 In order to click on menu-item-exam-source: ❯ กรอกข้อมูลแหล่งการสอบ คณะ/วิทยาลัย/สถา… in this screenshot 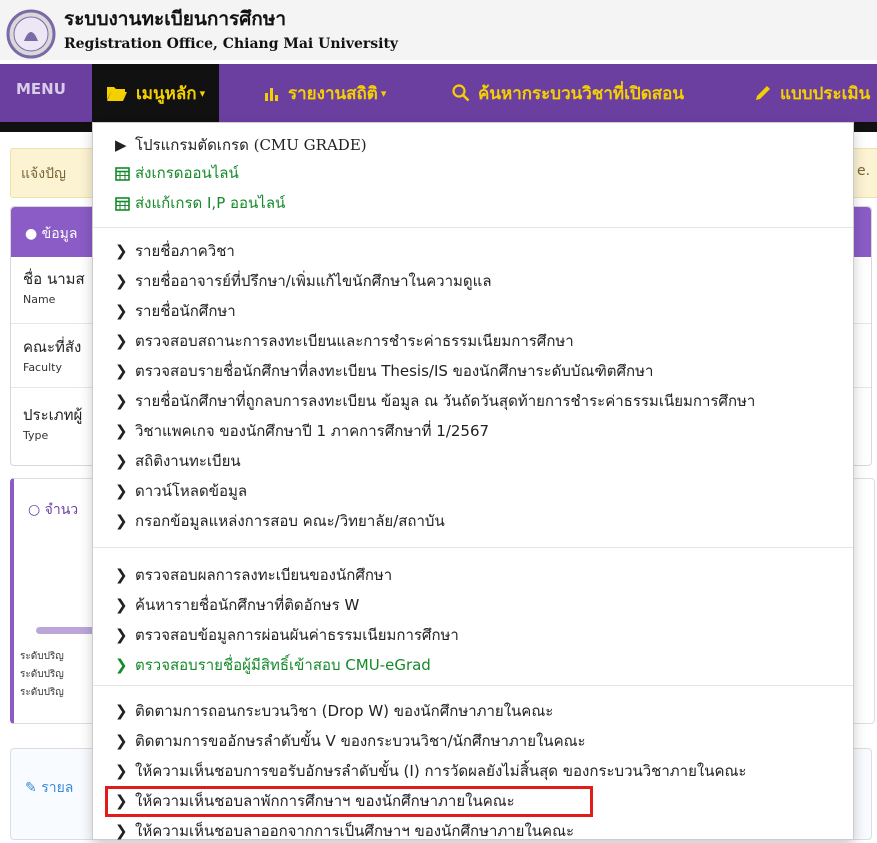, I will do `click(280, 521)`.